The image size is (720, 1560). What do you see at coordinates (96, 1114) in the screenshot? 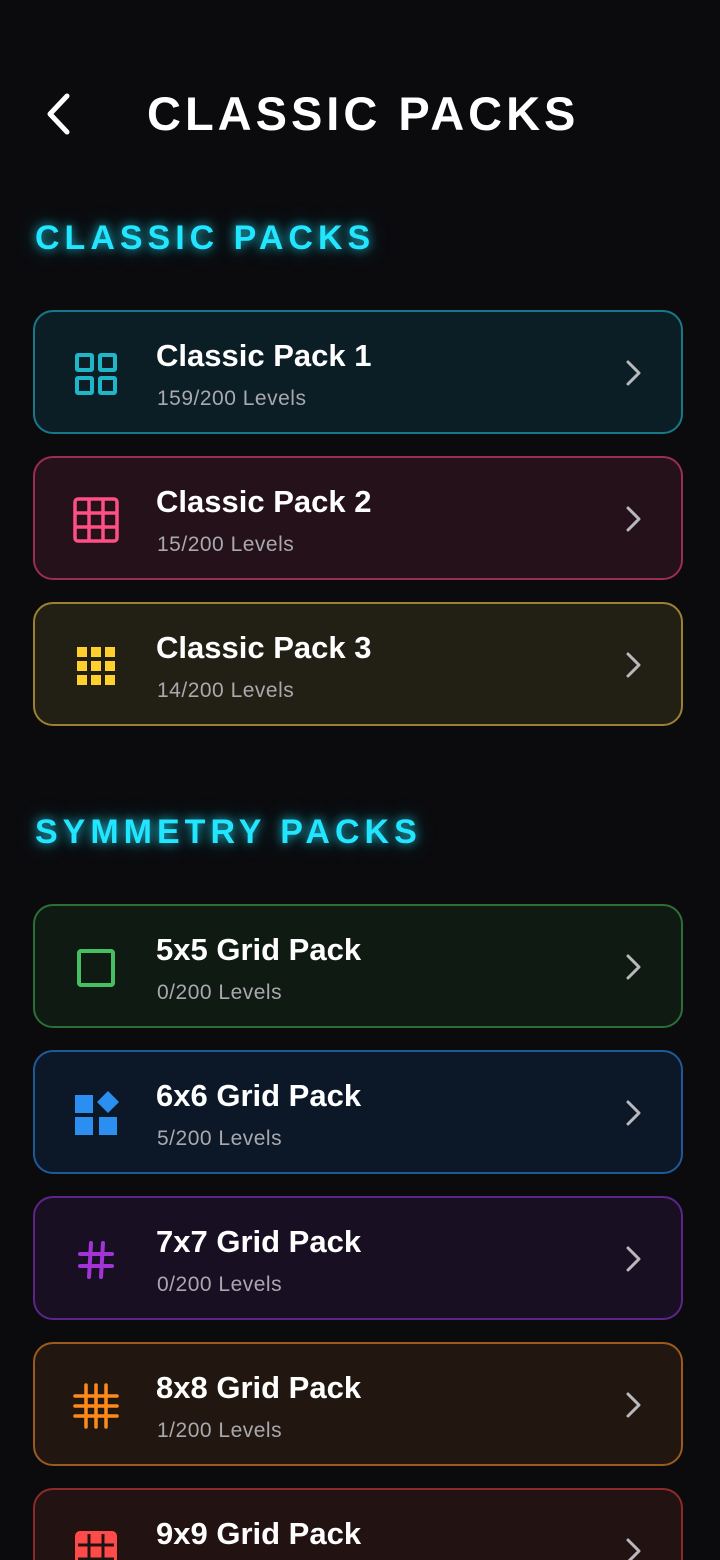
I see `widgets-icon` at bounding box center [96, 1114].